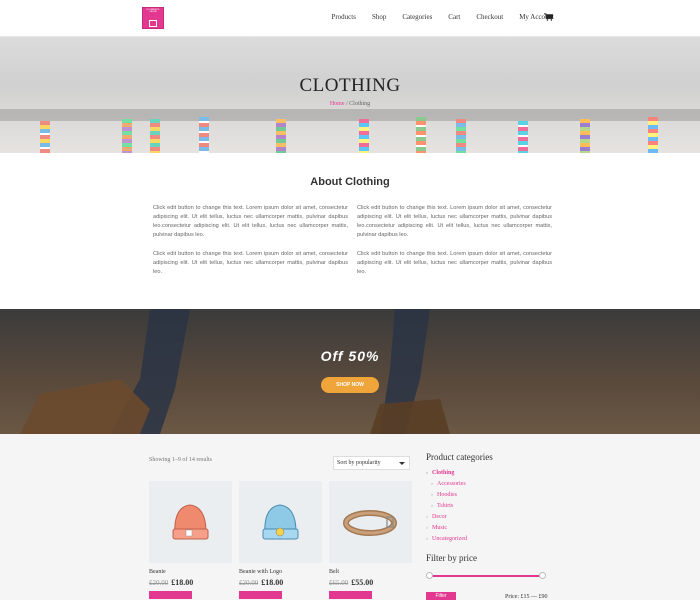  What do you see at coordinates (350, 182) in the screenshot?
I see `about-title: About Clothing` at bounding box center [350, 182].